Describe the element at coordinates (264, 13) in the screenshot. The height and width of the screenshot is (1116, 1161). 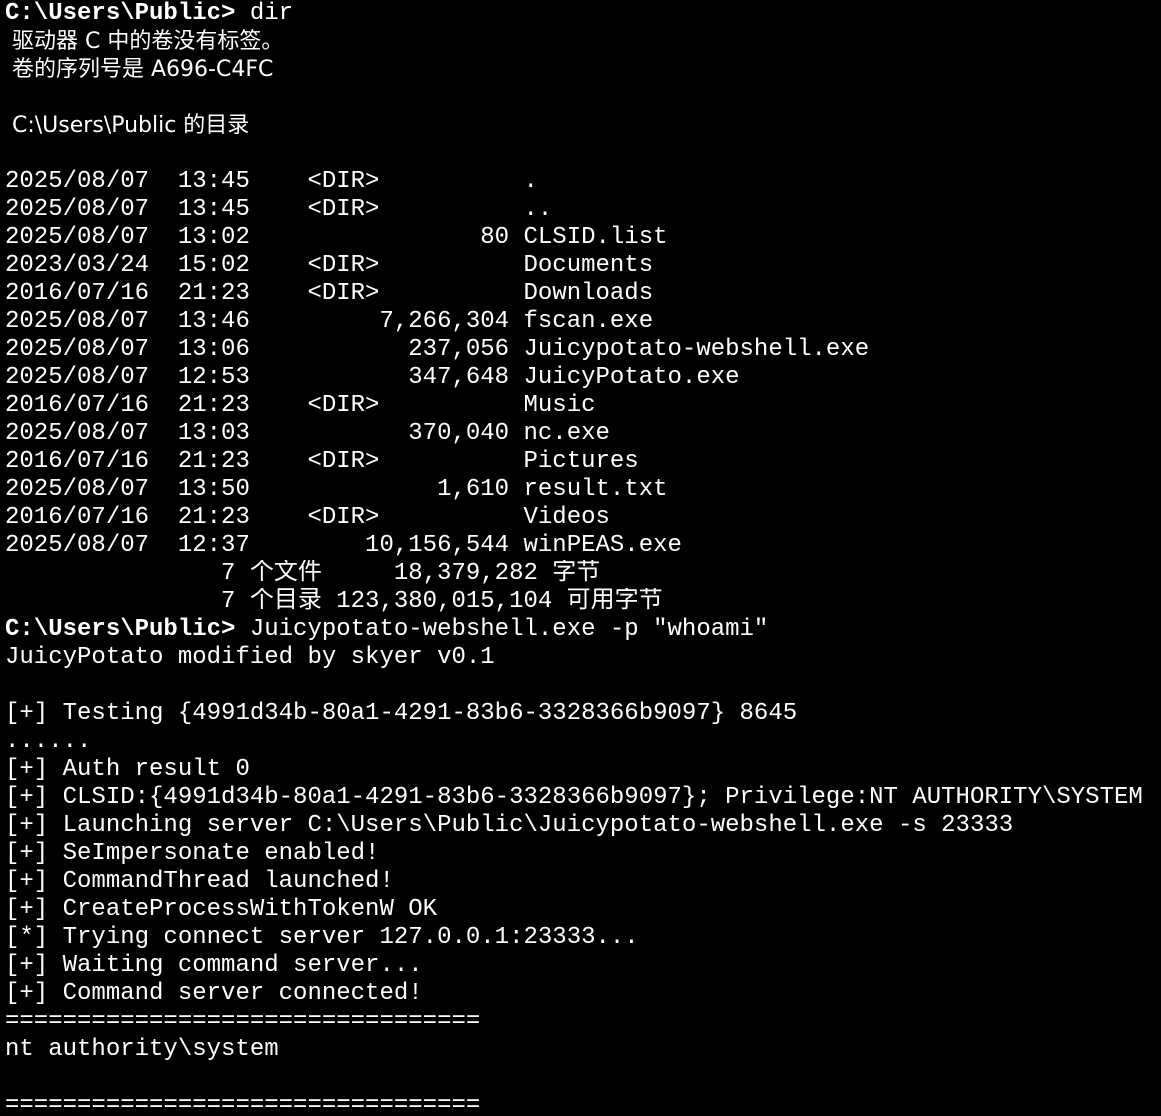
I see `command-text: dir` at that location.